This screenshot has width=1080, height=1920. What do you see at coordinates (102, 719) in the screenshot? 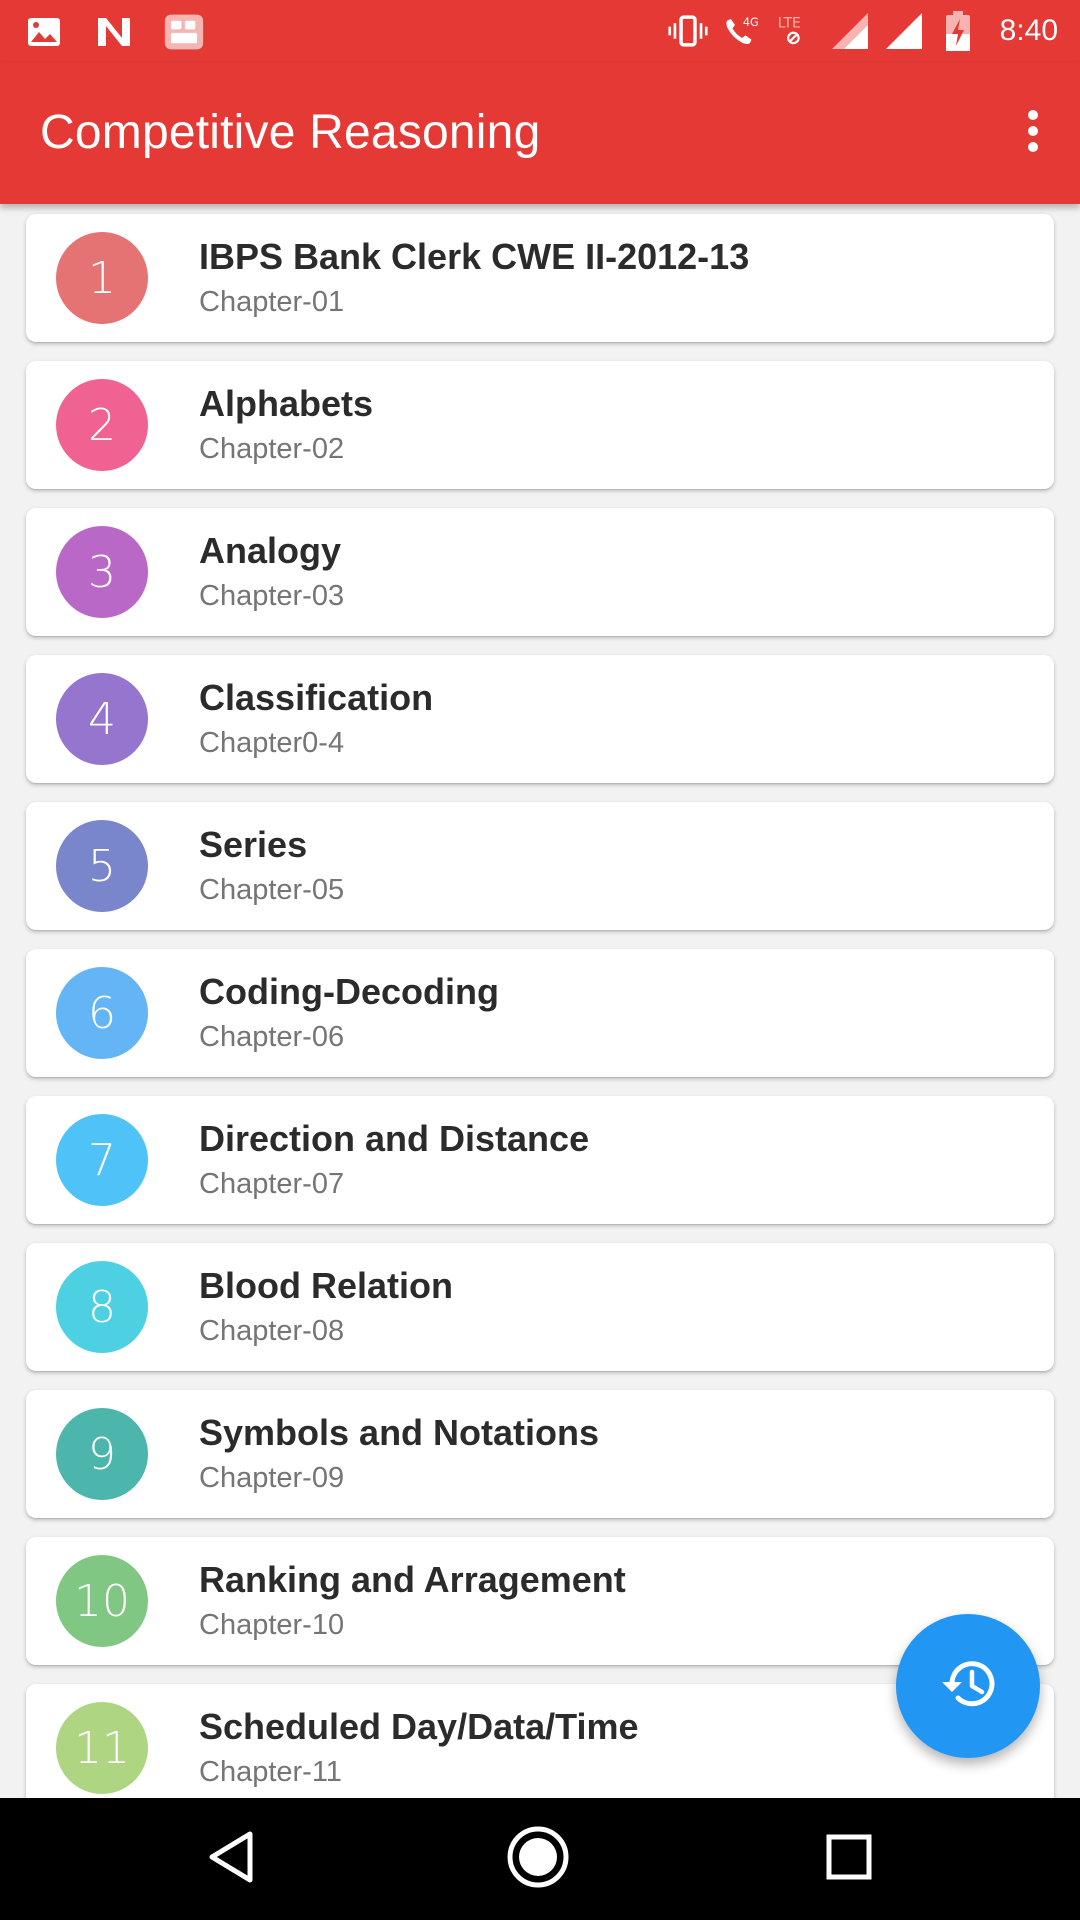
I see `chapter-number-badge: 4` at bounding box center [102, 719].